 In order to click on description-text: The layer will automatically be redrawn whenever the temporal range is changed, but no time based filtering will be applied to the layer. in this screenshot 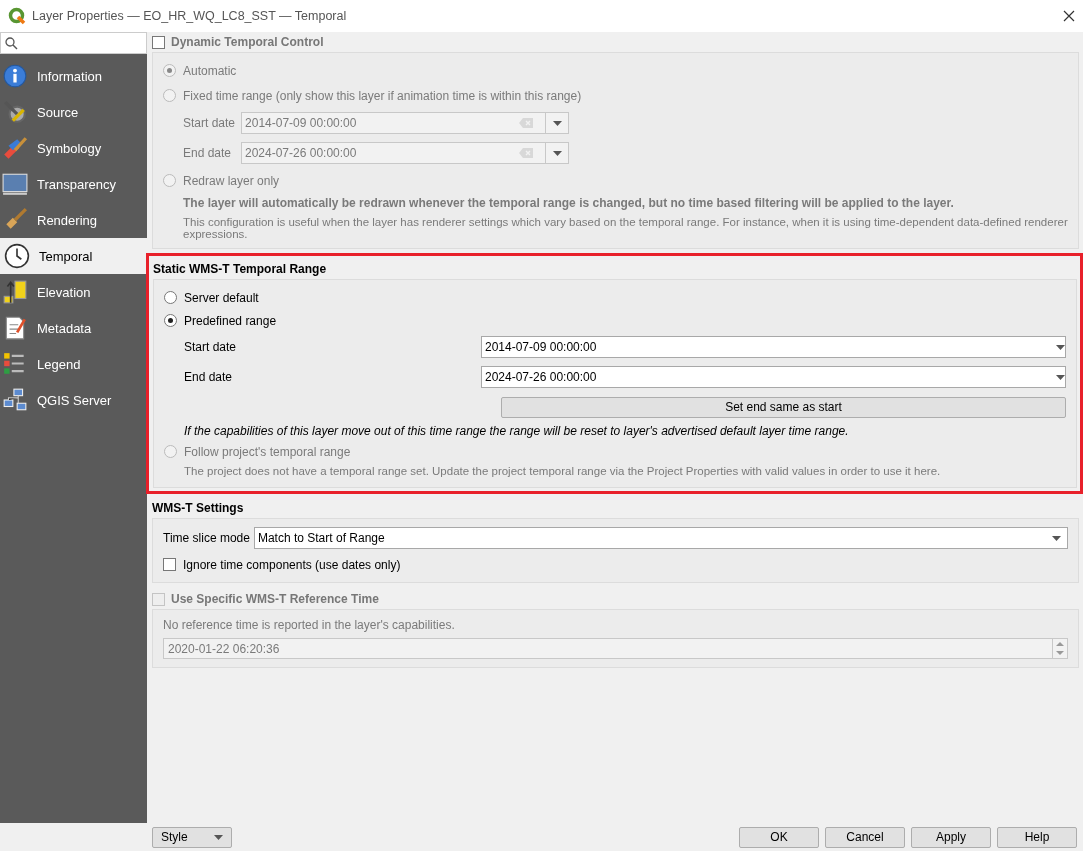, I will do `click(568, 203)`.